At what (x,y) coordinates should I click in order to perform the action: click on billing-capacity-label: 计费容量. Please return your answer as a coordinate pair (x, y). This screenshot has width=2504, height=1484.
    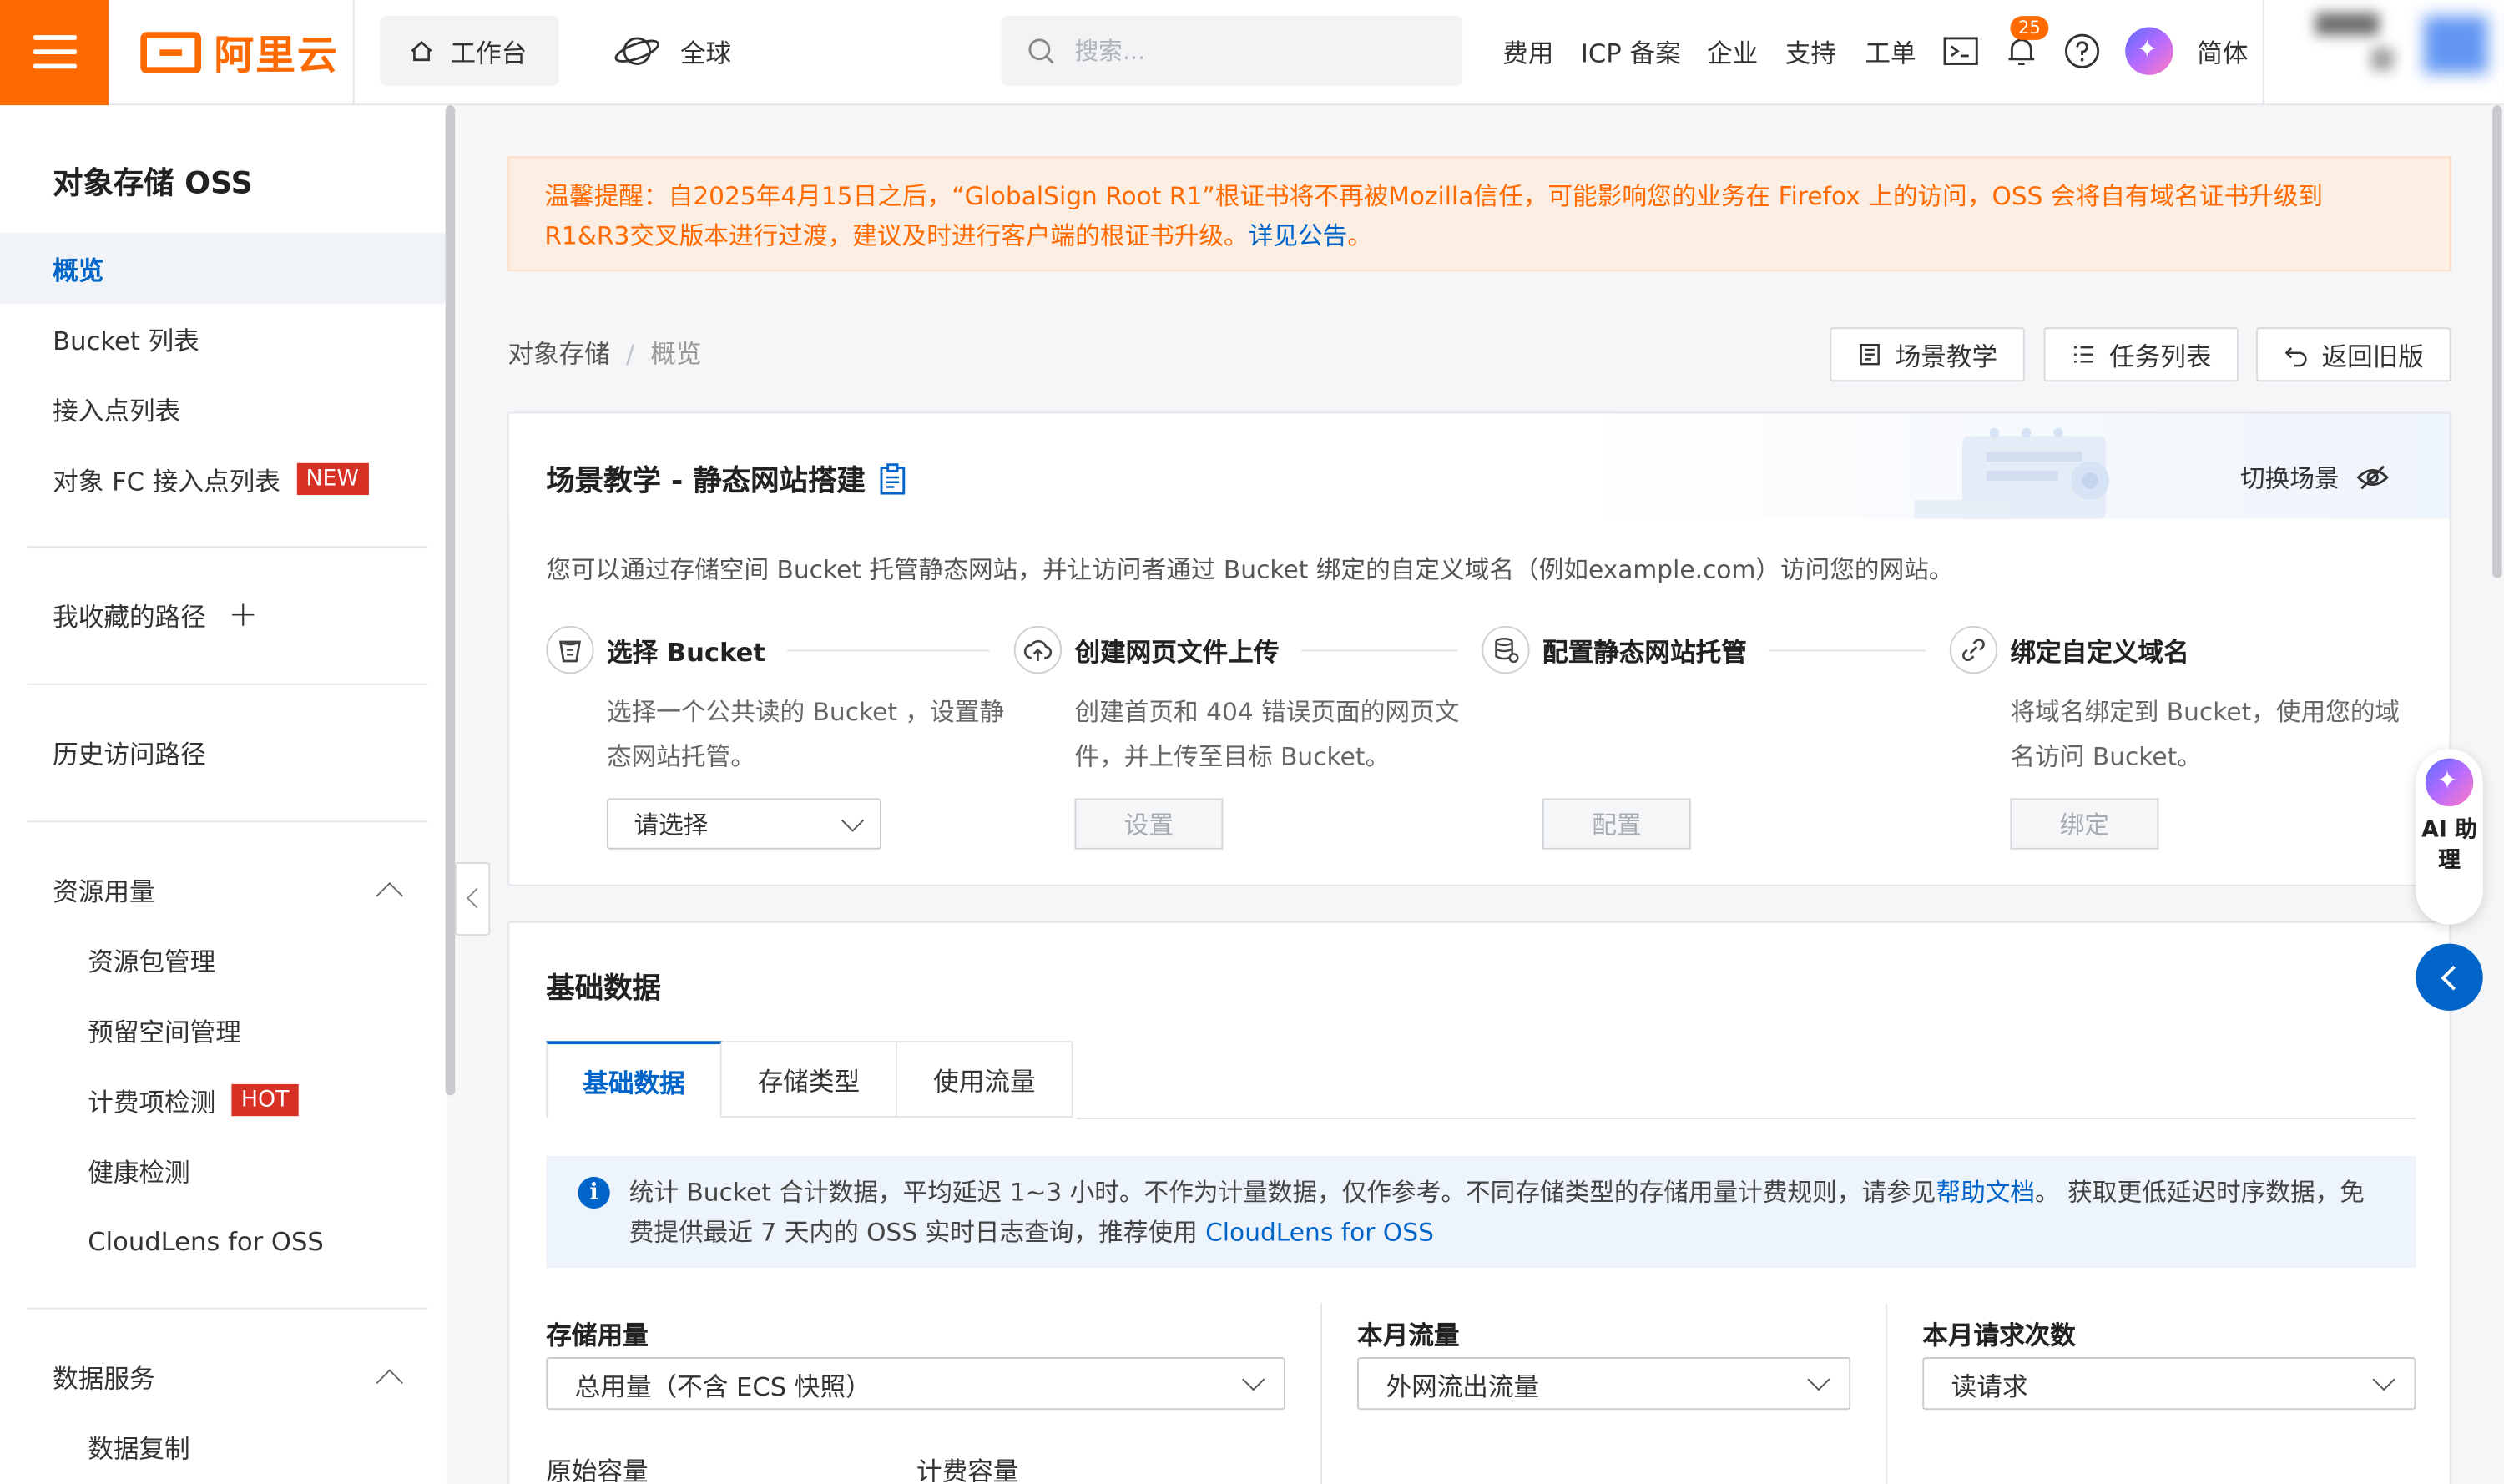
    Looking at the image, I should click on (967, 1470).